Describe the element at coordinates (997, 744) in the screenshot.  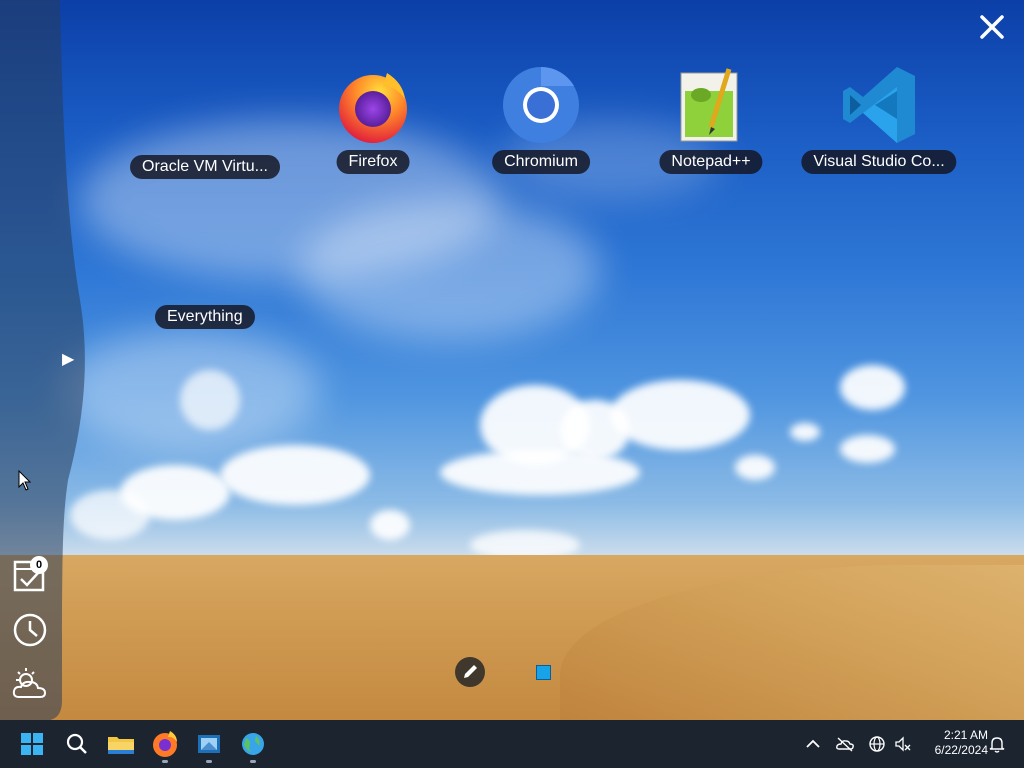
I see `notification-bell-icon` at that location.